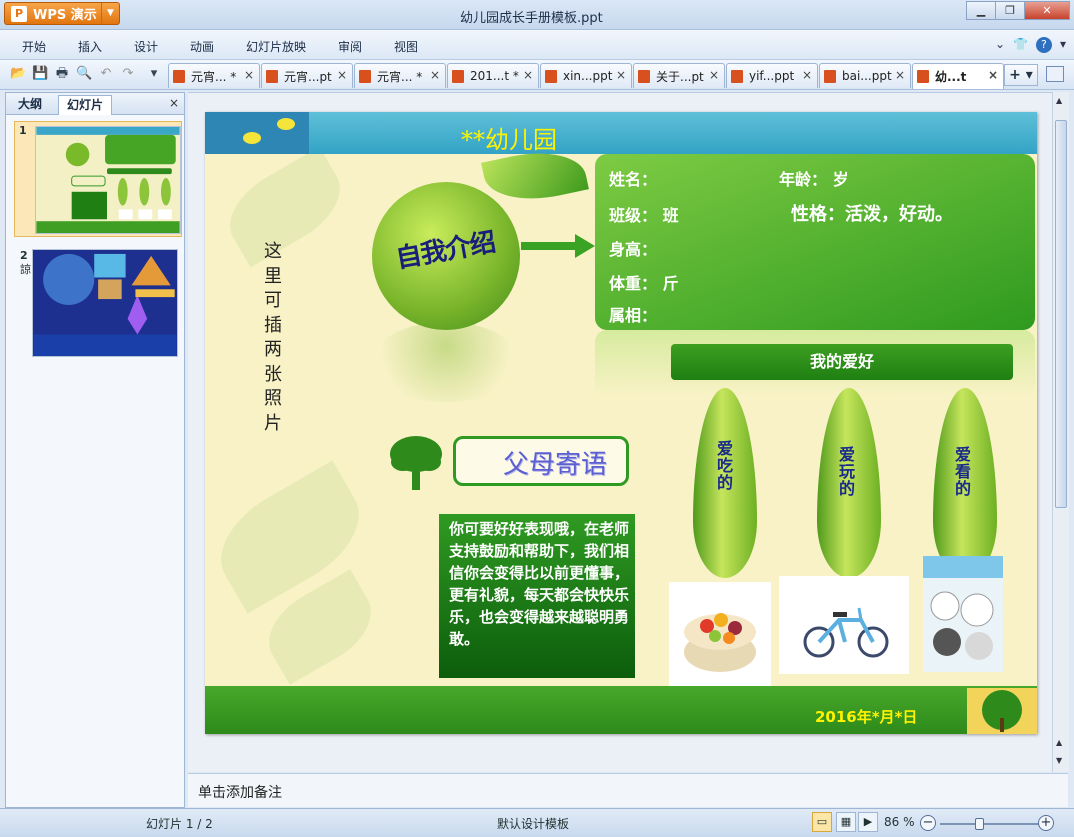 The width and height of the screenshot is (1074, 837). I want to click on doc-tab-label: bai...ppt, so click(867, 76).